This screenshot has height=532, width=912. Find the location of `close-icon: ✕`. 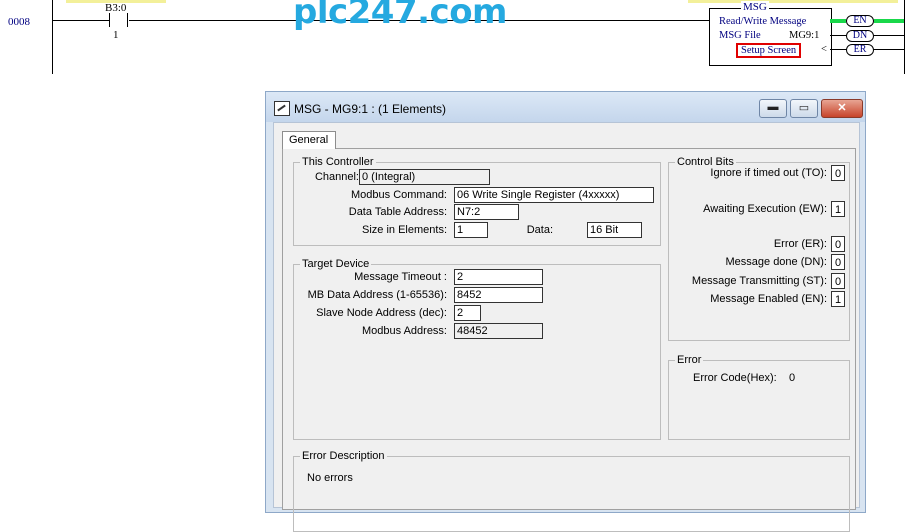

close-icon: ✕ is located at coordinates (842, 108).